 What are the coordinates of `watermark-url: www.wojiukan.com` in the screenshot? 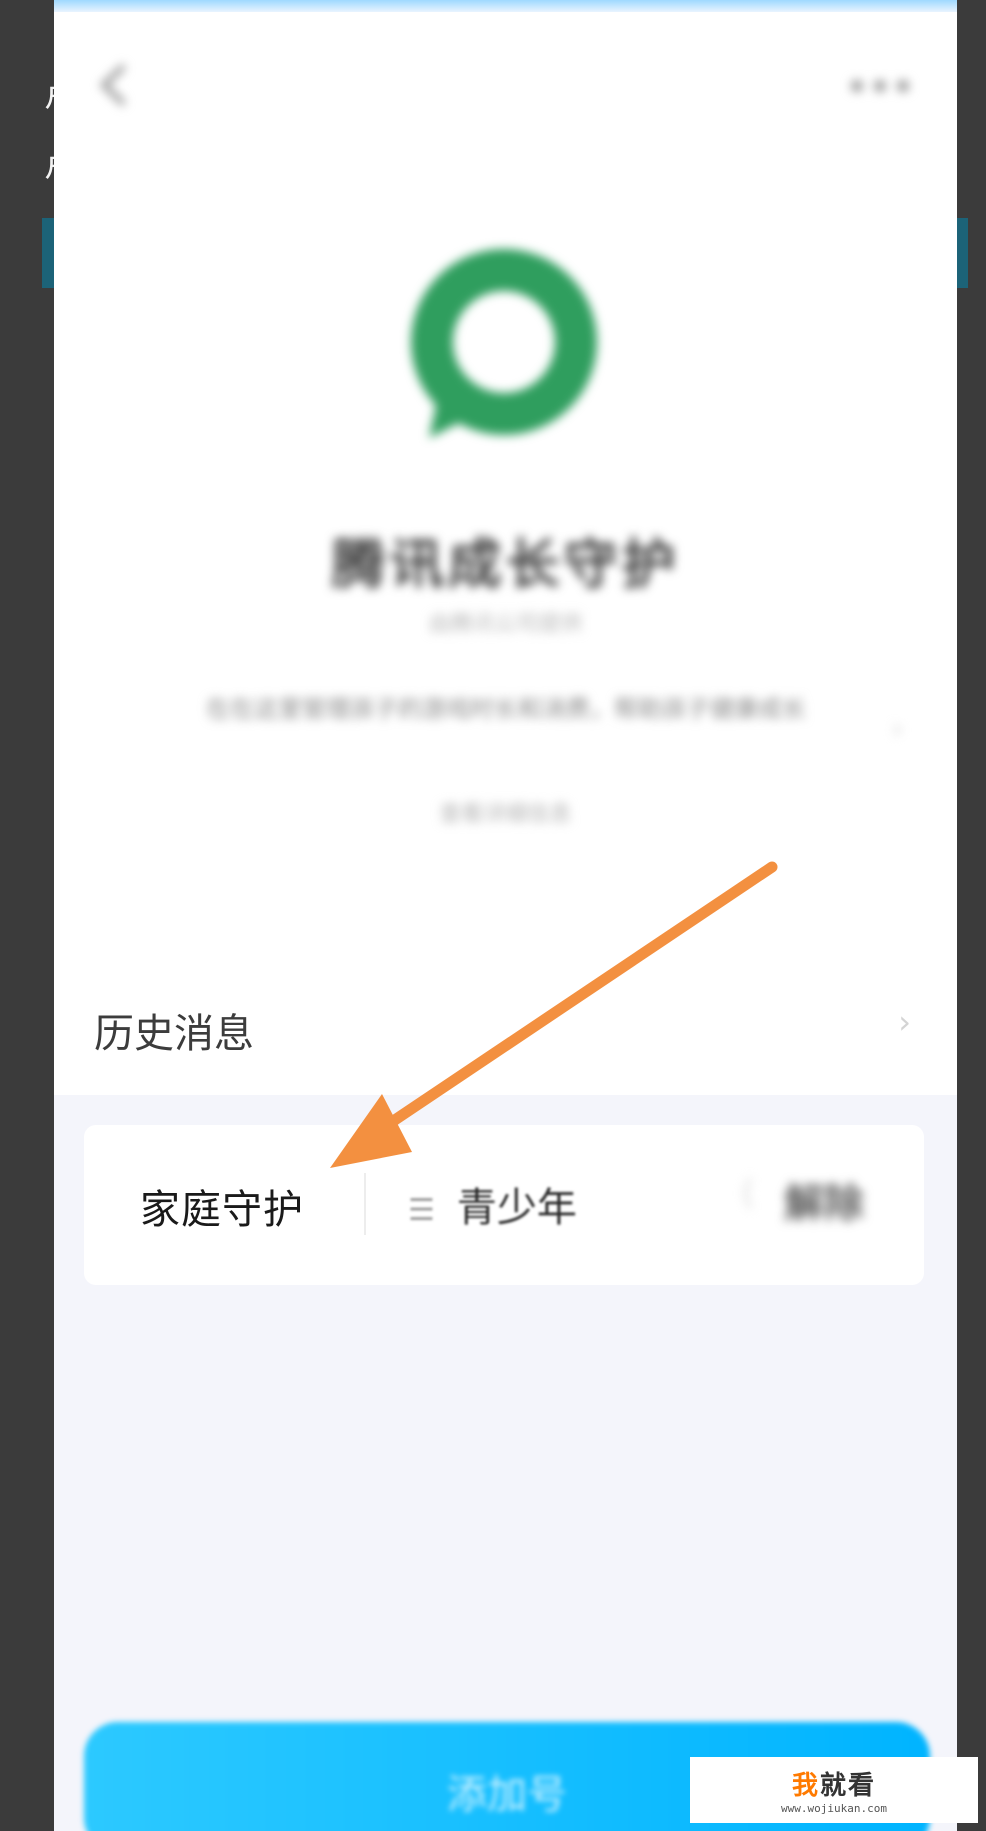 It's located at (834, 1808).